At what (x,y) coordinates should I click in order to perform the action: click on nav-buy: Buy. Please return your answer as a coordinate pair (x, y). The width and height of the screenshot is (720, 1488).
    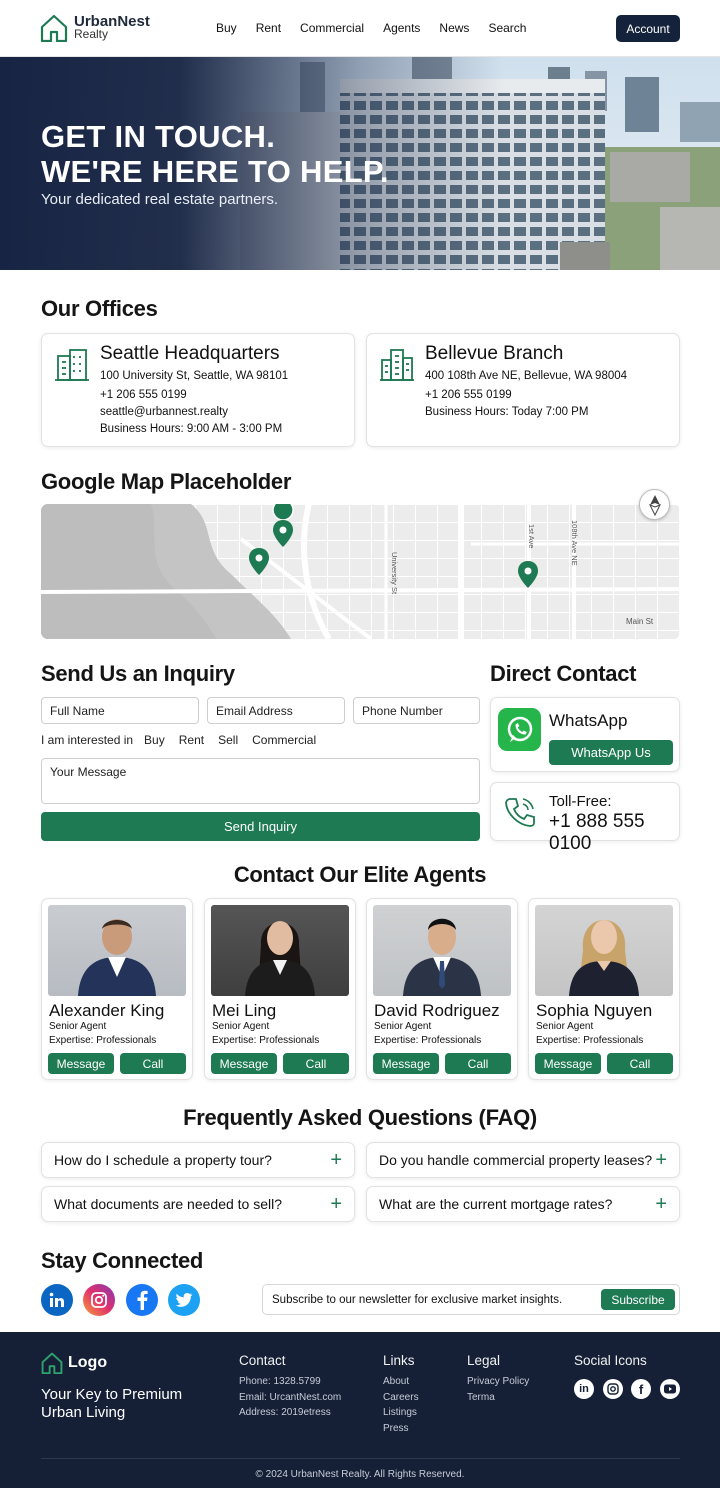
    Looking at the image, I should click on (226, 28).